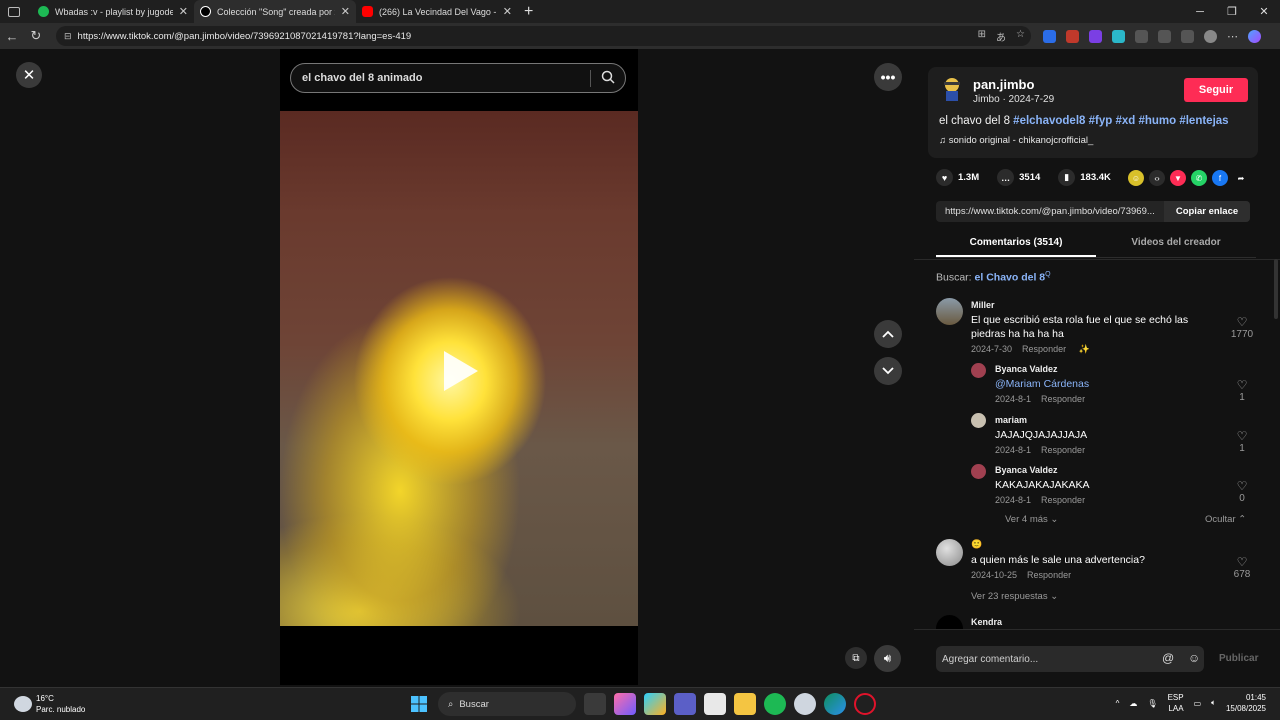  What do you see at coordinates (1133, 703) in the screenshot?
I see `onedrive-icon: ☁` at bounding box center [1133, 703].